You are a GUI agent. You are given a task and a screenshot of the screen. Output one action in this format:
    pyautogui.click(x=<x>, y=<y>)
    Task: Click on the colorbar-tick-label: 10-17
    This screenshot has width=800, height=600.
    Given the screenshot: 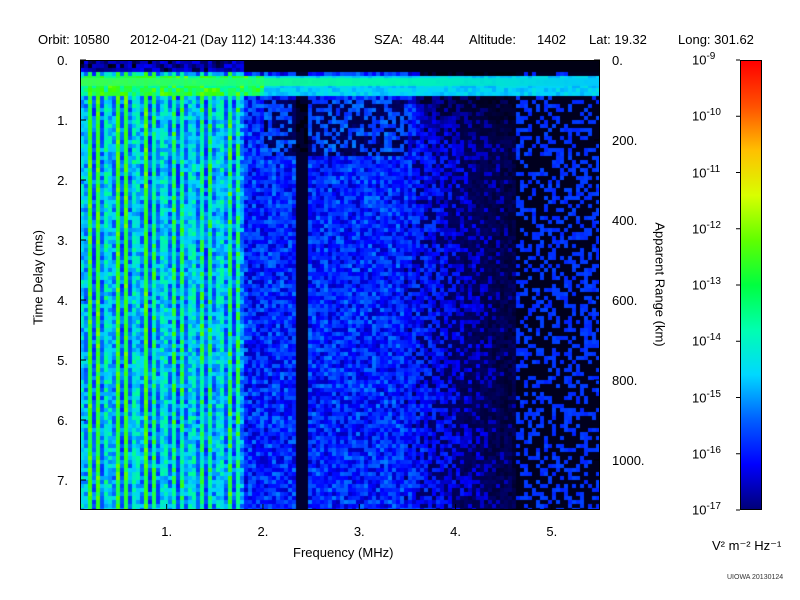 What is the action you would take?
    pyautogui.click(x=706, y=509)
    